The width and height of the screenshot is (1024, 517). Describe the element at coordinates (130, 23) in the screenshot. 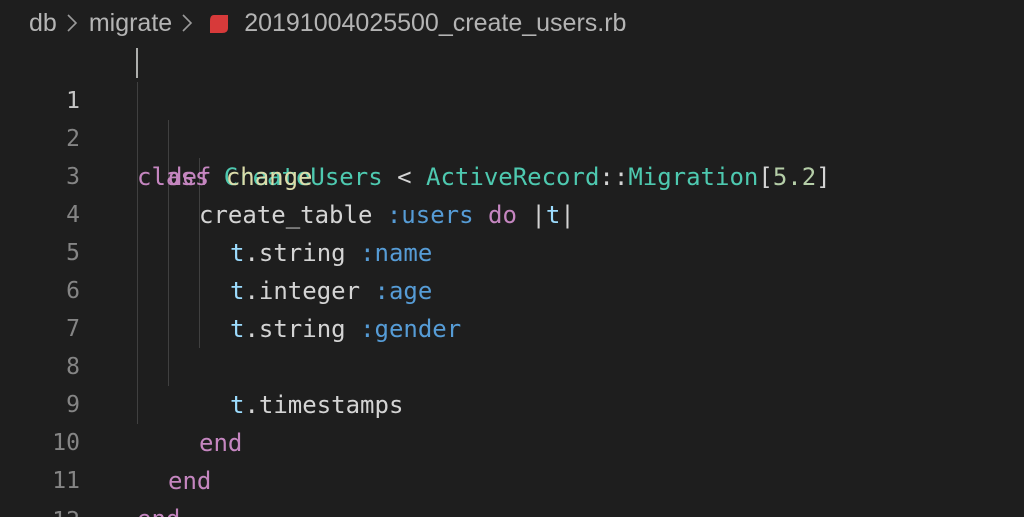

I see `breadcrumb-item-migrate: migrate` at that location.